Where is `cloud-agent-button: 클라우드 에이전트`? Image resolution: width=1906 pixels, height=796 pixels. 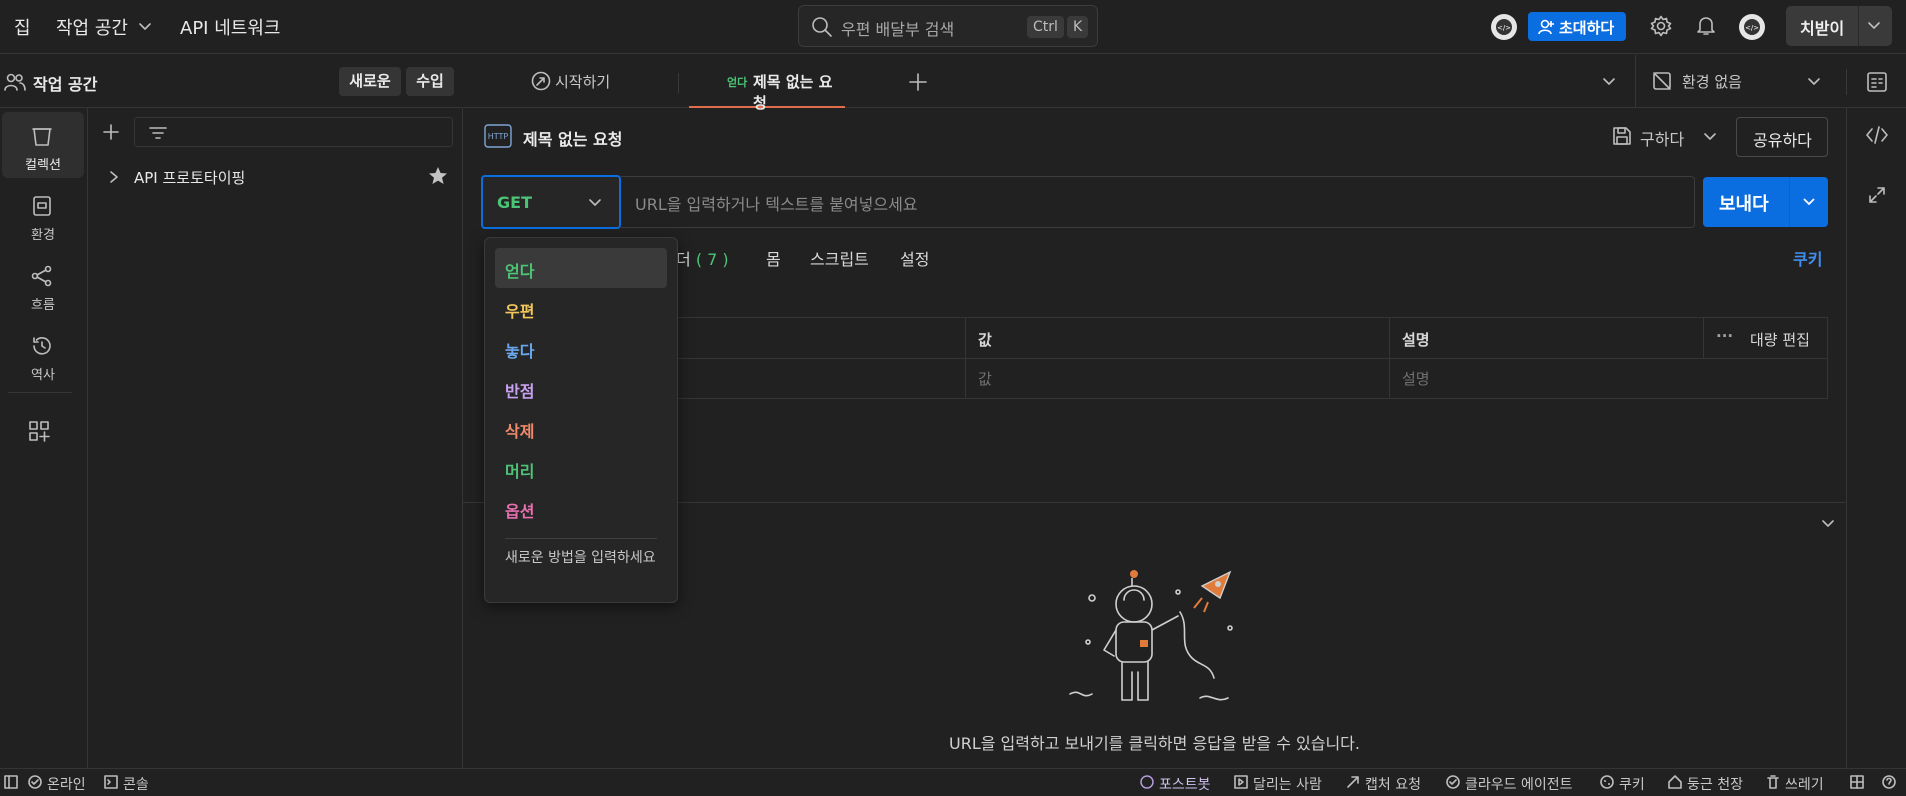 cloud-agent-button: 클라우드 에이전트 is located at coordinates (1519, 784).